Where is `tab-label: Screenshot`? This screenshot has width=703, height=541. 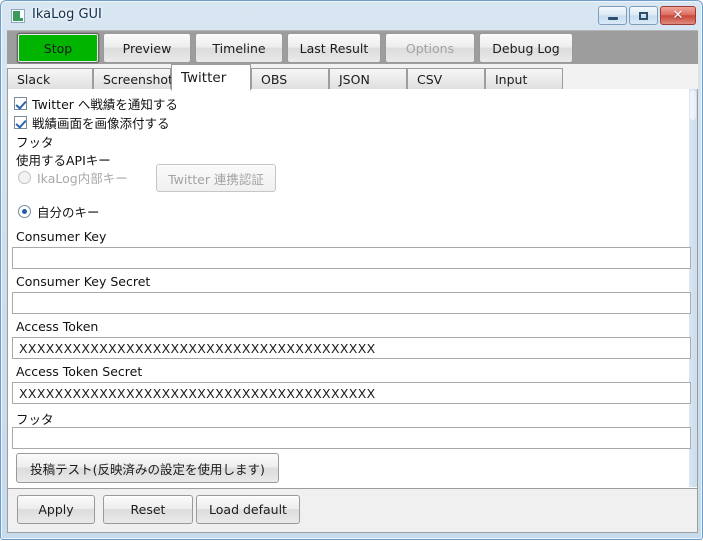 tab-label: Screenshot is located at coordinates (138, 79).